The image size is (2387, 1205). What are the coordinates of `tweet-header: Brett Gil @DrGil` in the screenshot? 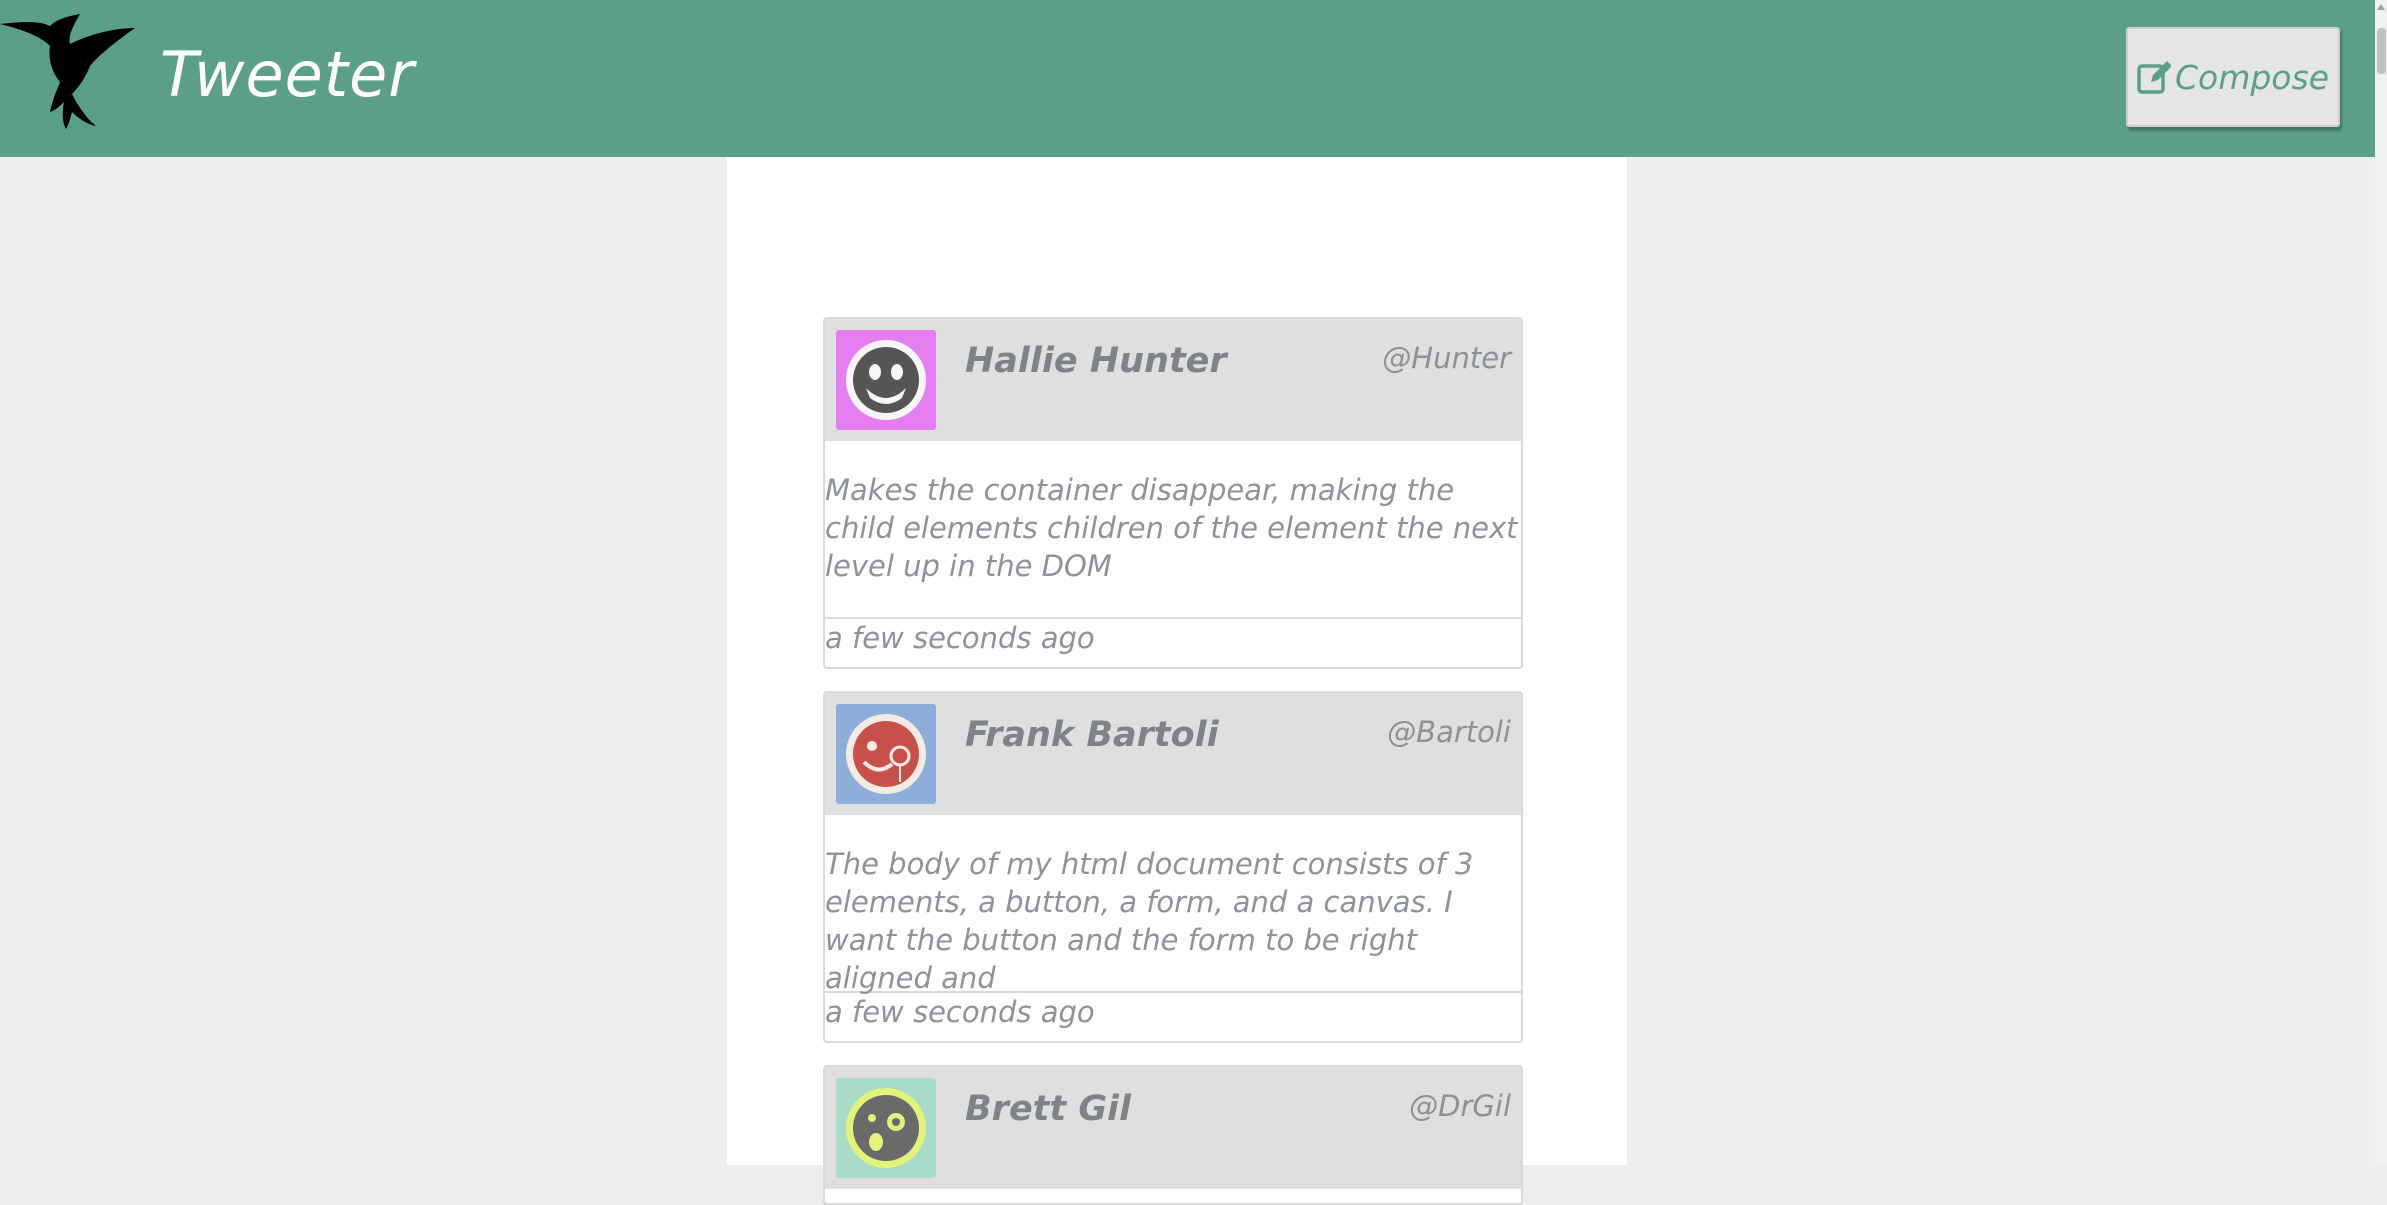 It's located at (1173, 1128).